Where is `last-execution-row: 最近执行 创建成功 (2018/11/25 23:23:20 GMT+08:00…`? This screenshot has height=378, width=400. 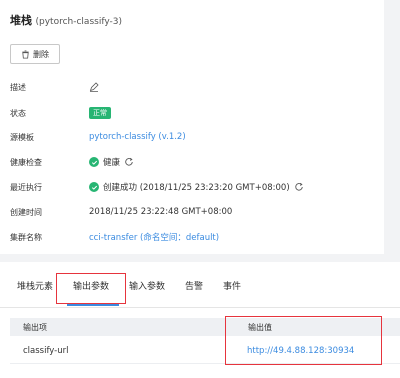 last-execution-row: 最近执行 创建成功 (2018/11/25 23:23:20 GMT+08:00… is located at coordinates (195, 187).